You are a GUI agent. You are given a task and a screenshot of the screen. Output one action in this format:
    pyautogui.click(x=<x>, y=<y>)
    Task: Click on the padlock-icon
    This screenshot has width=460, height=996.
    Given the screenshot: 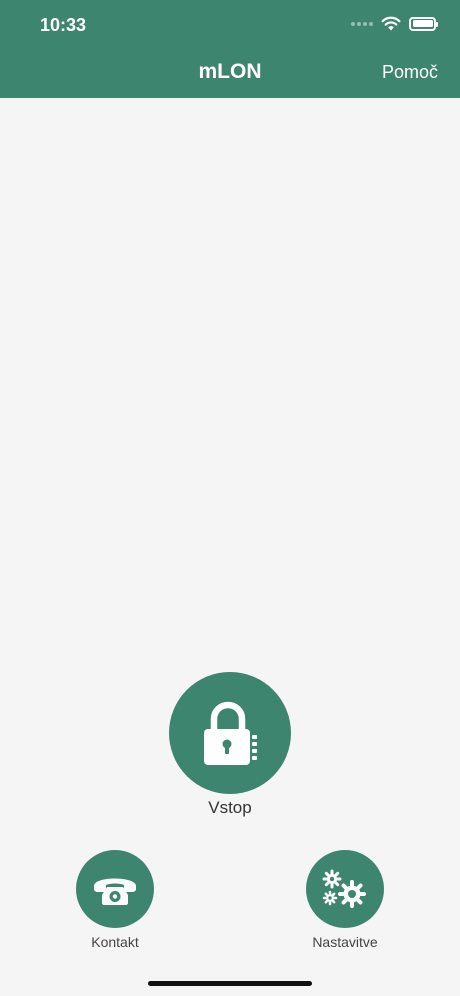 What is the action you would take?
    pyautogui.click(x=230, y=733)
    